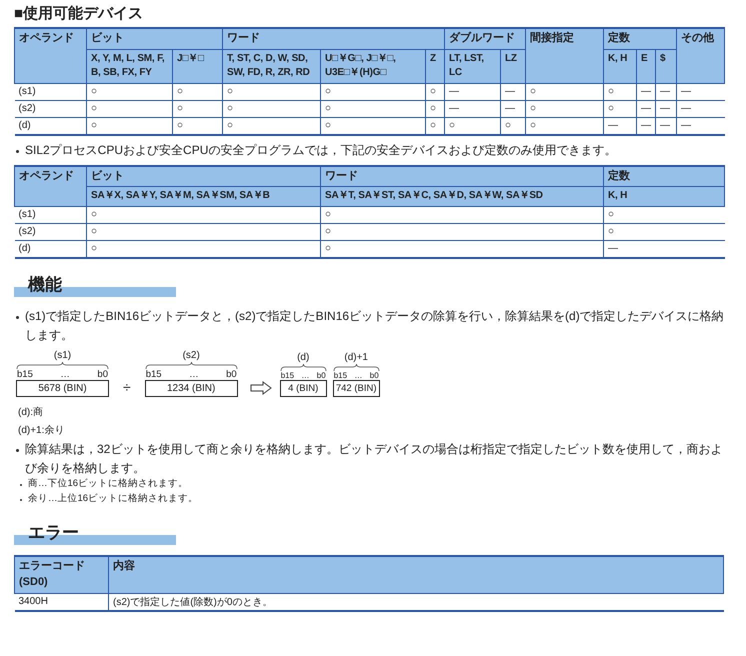 The height and width of the screenshot is (656, 746). I want to click on column-header: LT, LST, LC, so click(472, 66).